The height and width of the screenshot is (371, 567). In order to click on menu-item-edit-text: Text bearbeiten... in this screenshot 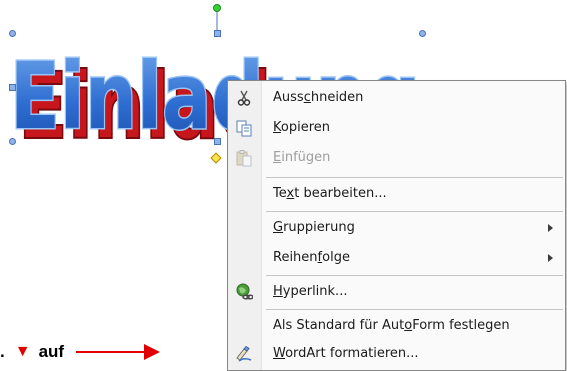, I will do `click(396, 194)`.